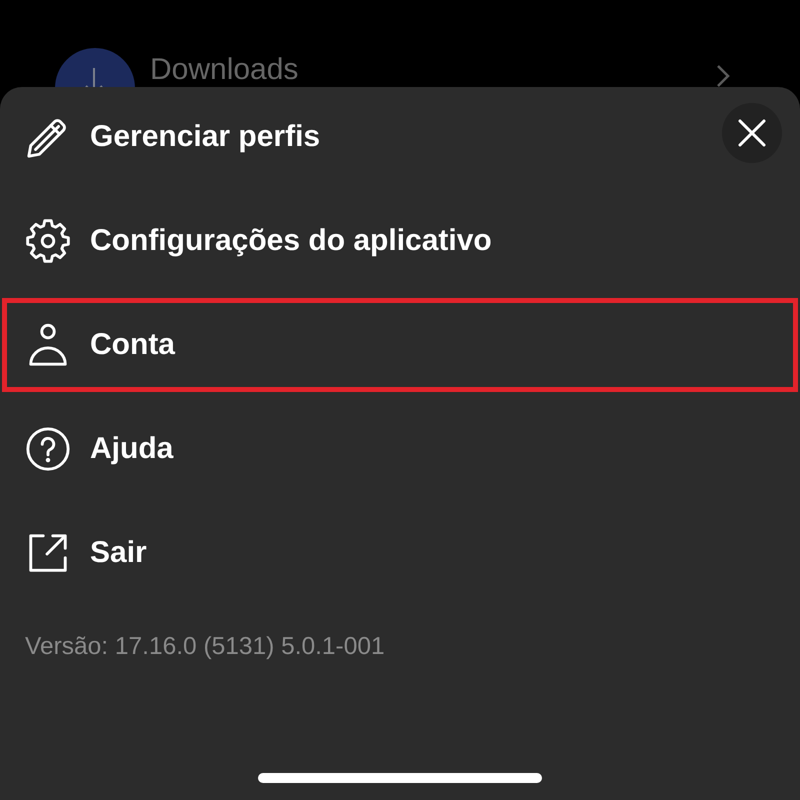 The width and height of the screenshot is (800, 800). I want to click on menu-item: Gerenciar perfis, so click(400, 137).